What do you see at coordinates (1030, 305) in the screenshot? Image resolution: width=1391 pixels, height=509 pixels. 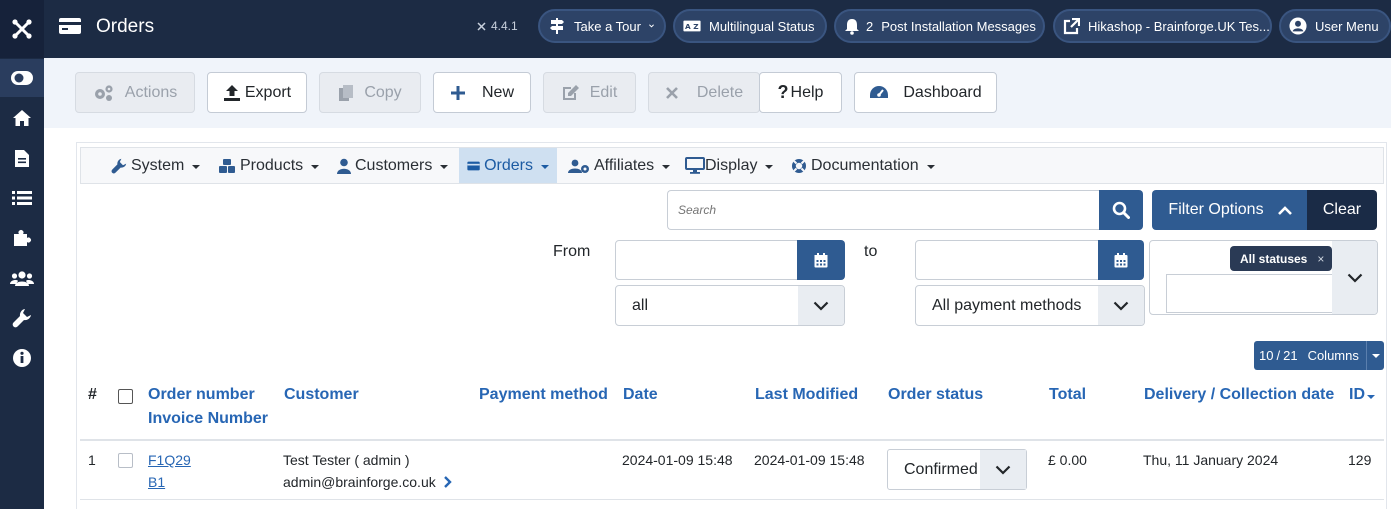 I see `payment-method-select: All payment methods` at bounding box center [1030, 305].